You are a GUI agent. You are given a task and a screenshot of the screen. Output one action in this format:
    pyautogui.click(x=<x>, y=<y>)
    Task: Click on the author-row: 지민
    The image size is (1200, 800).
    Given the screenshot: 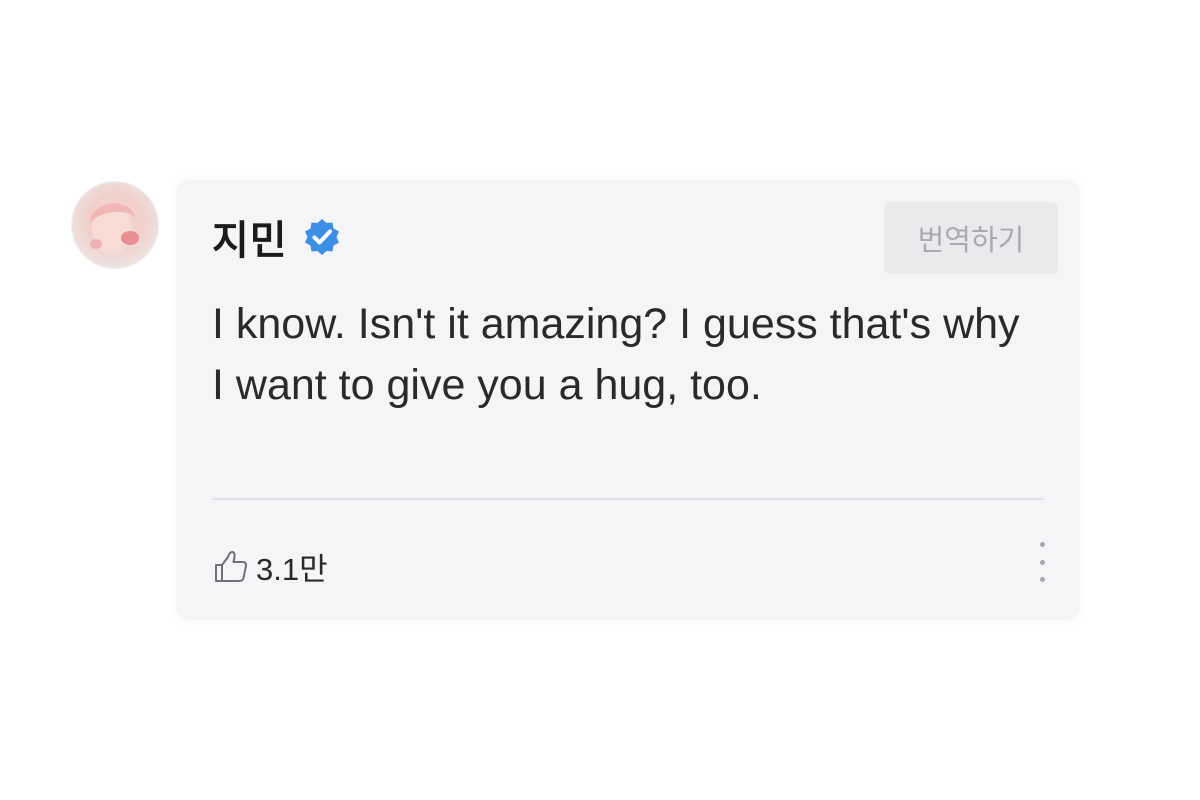 What is the action you would take?
    pyautogui.click(x=277, y=237)
    